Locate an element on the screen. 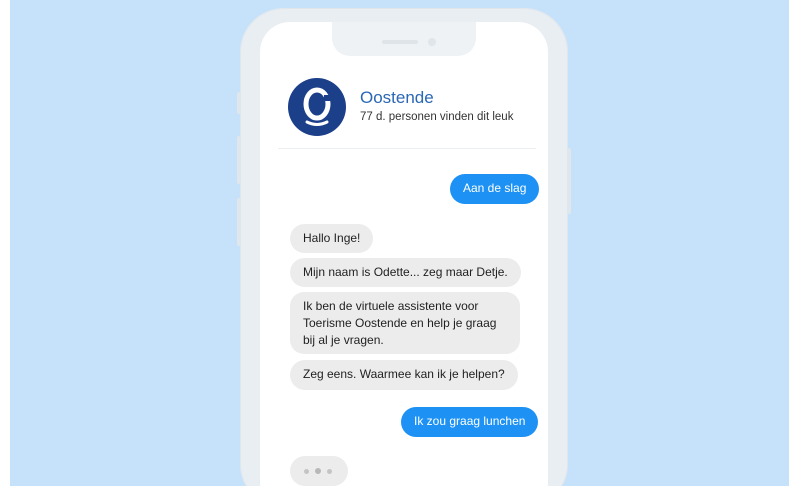 This screenshot has width=789, height=491. message-user-get-started: Aan de slag is located at coordinates (495, 189).